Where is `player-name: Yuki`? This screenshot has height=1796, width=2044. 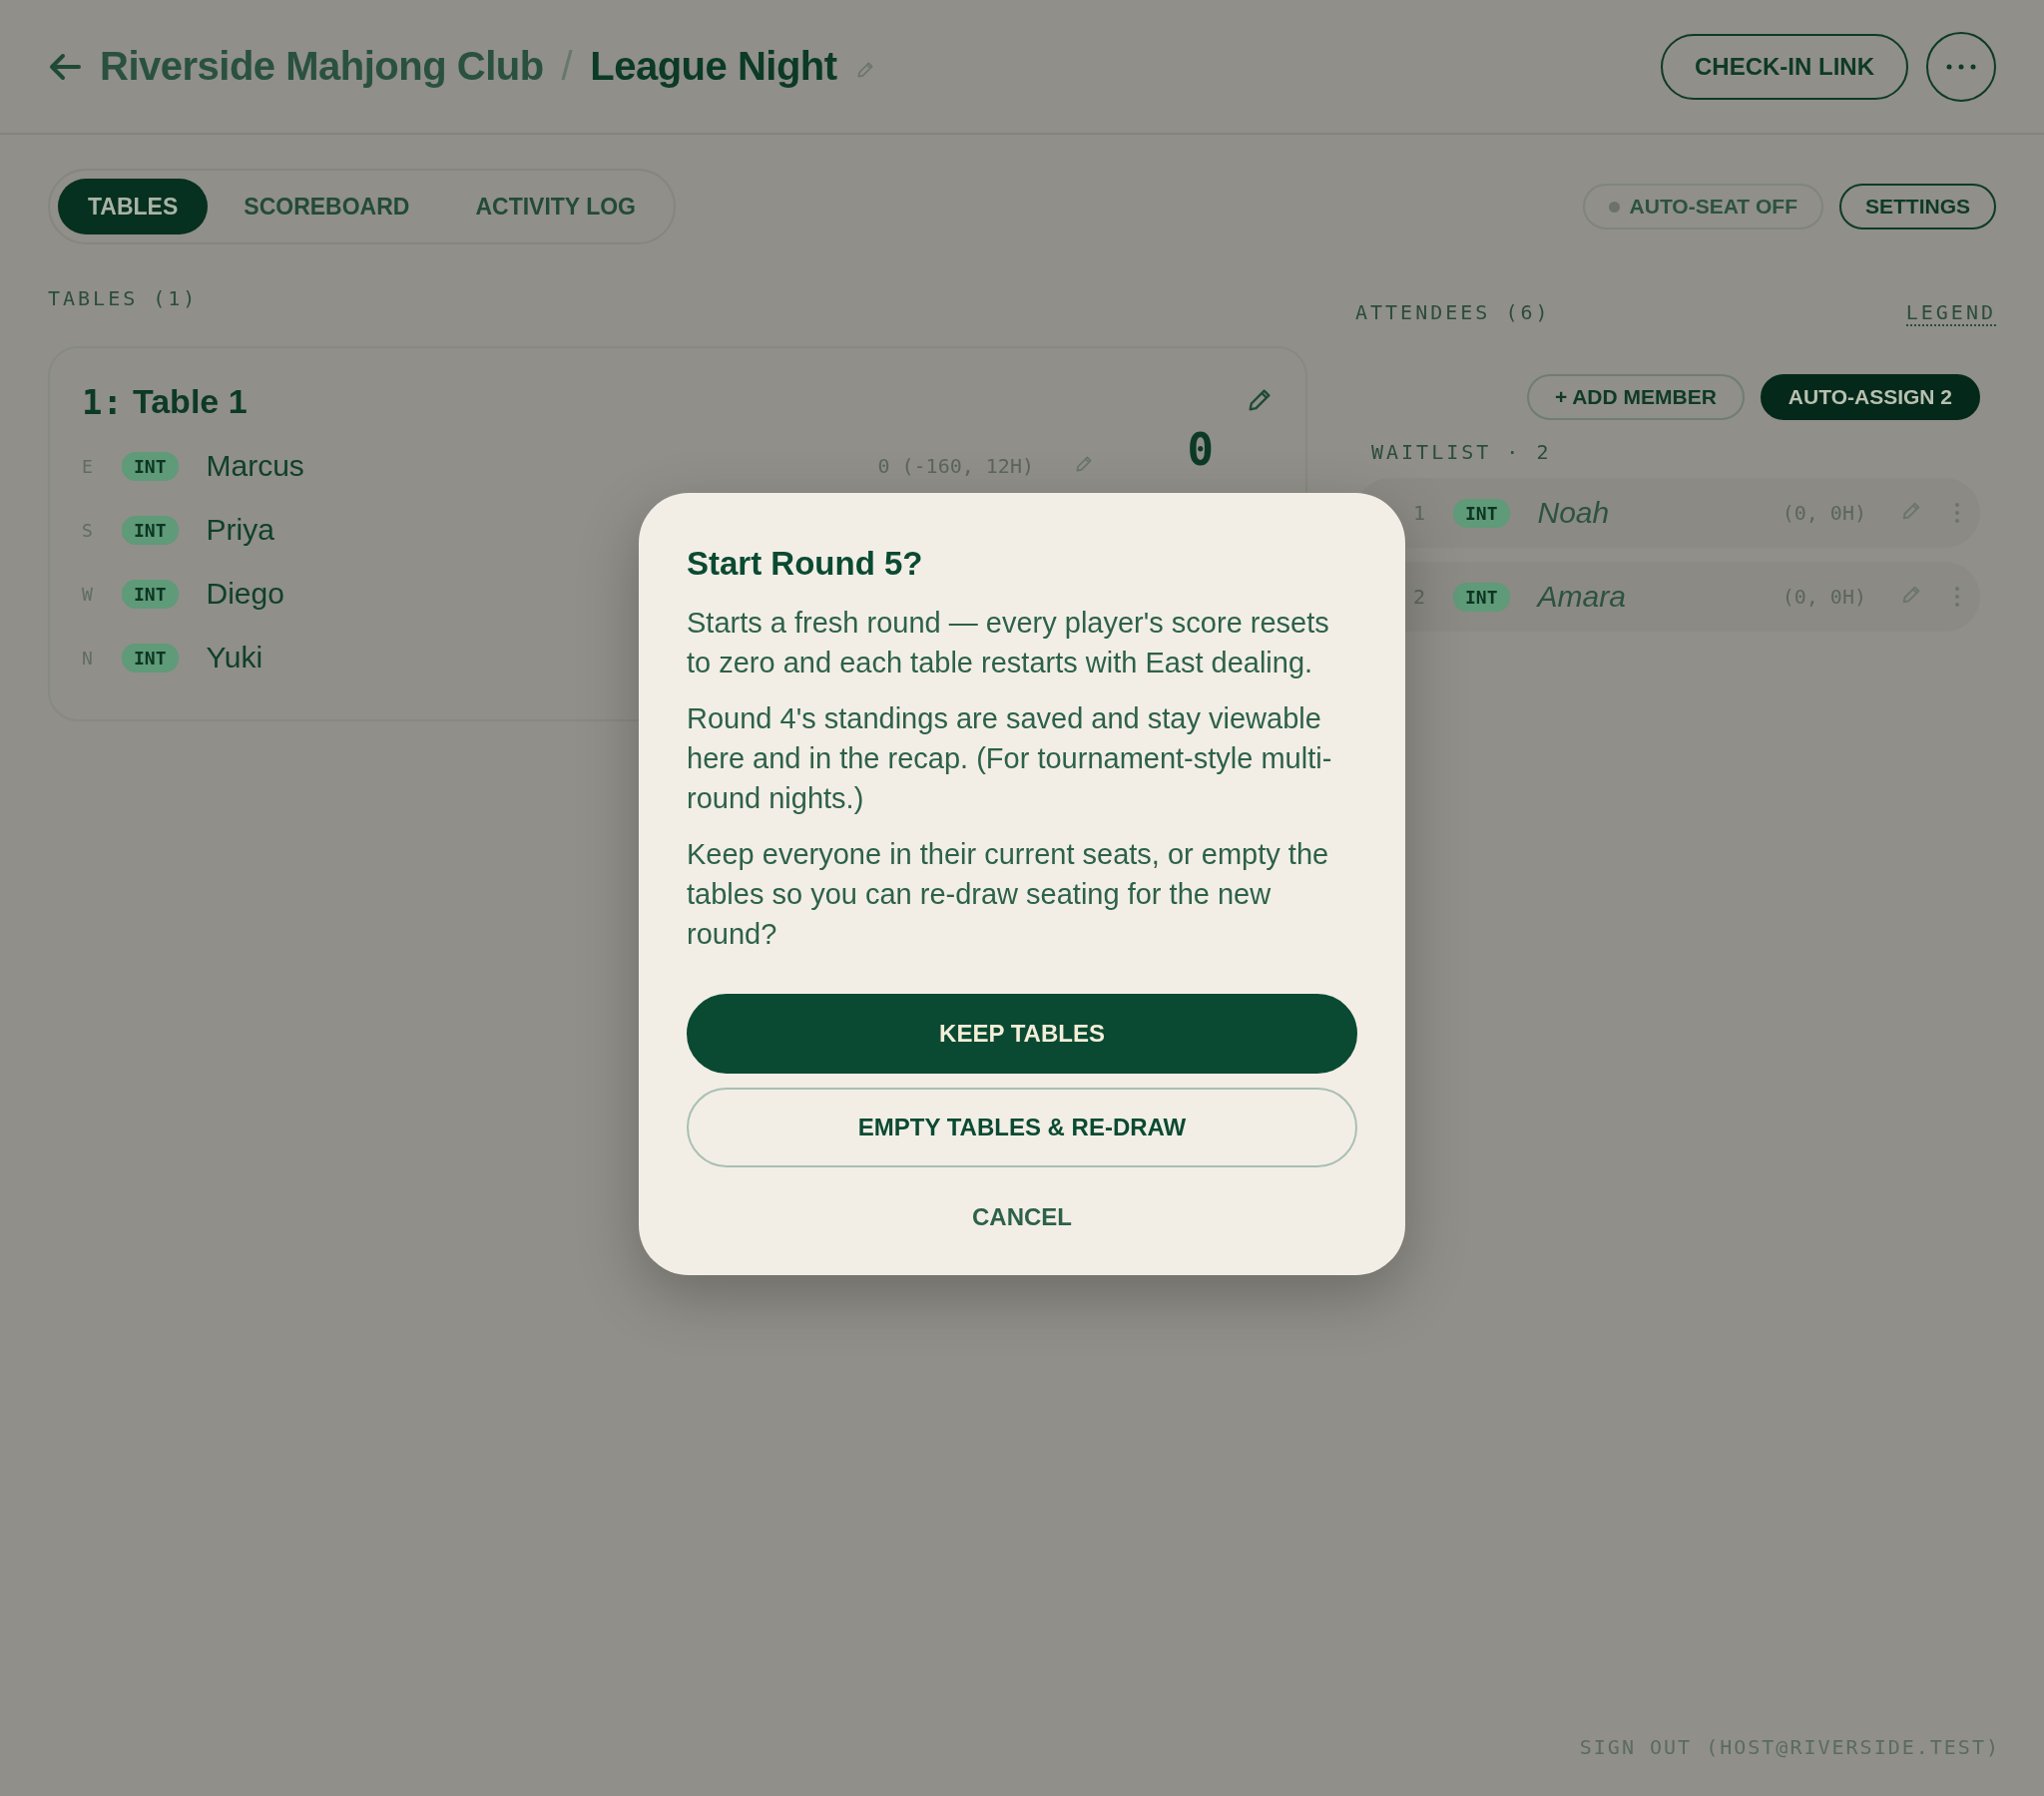
player-name: Yuki is located at coordinates (234, 657).